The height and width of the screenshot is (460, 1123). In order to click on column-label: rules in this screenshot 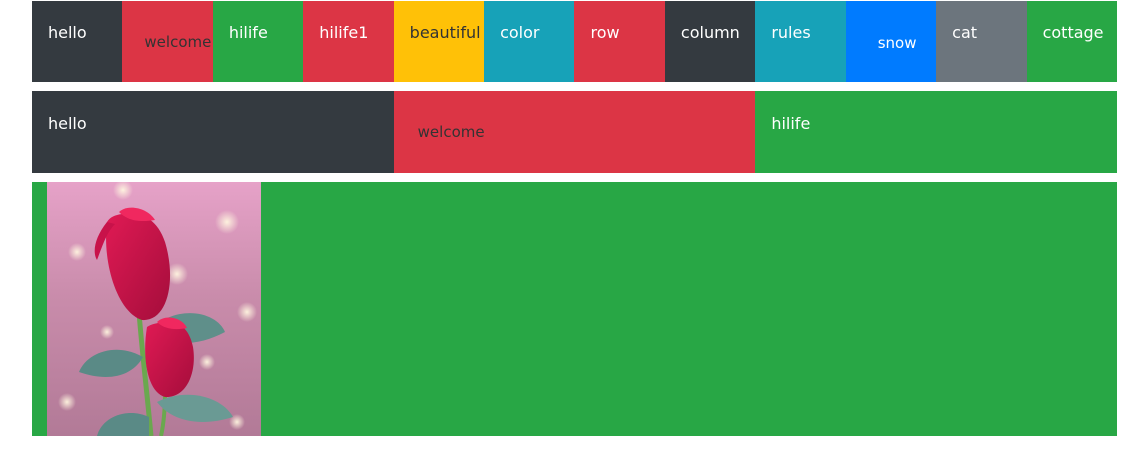, I will do `click(791, 32)`.